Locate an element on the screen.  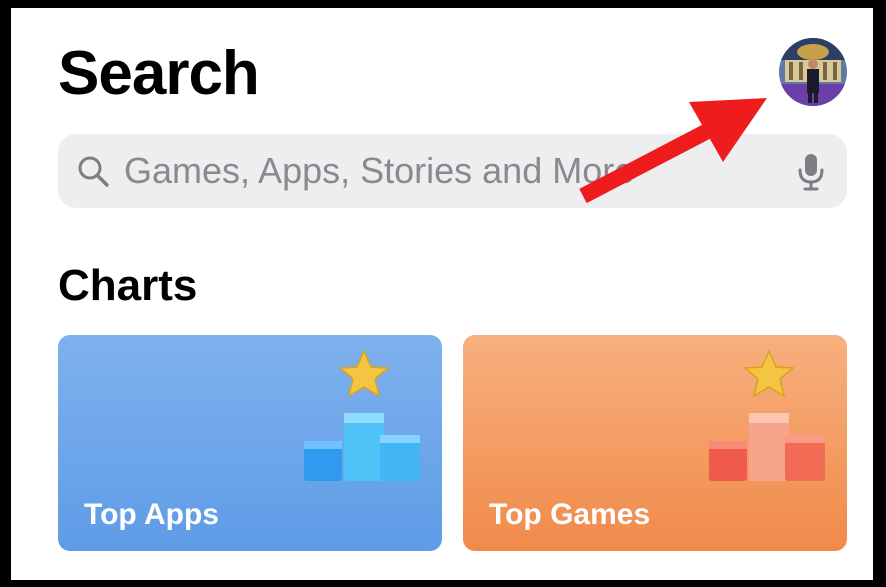
top-games-label: Top Games is located at coordinates (570, 514).